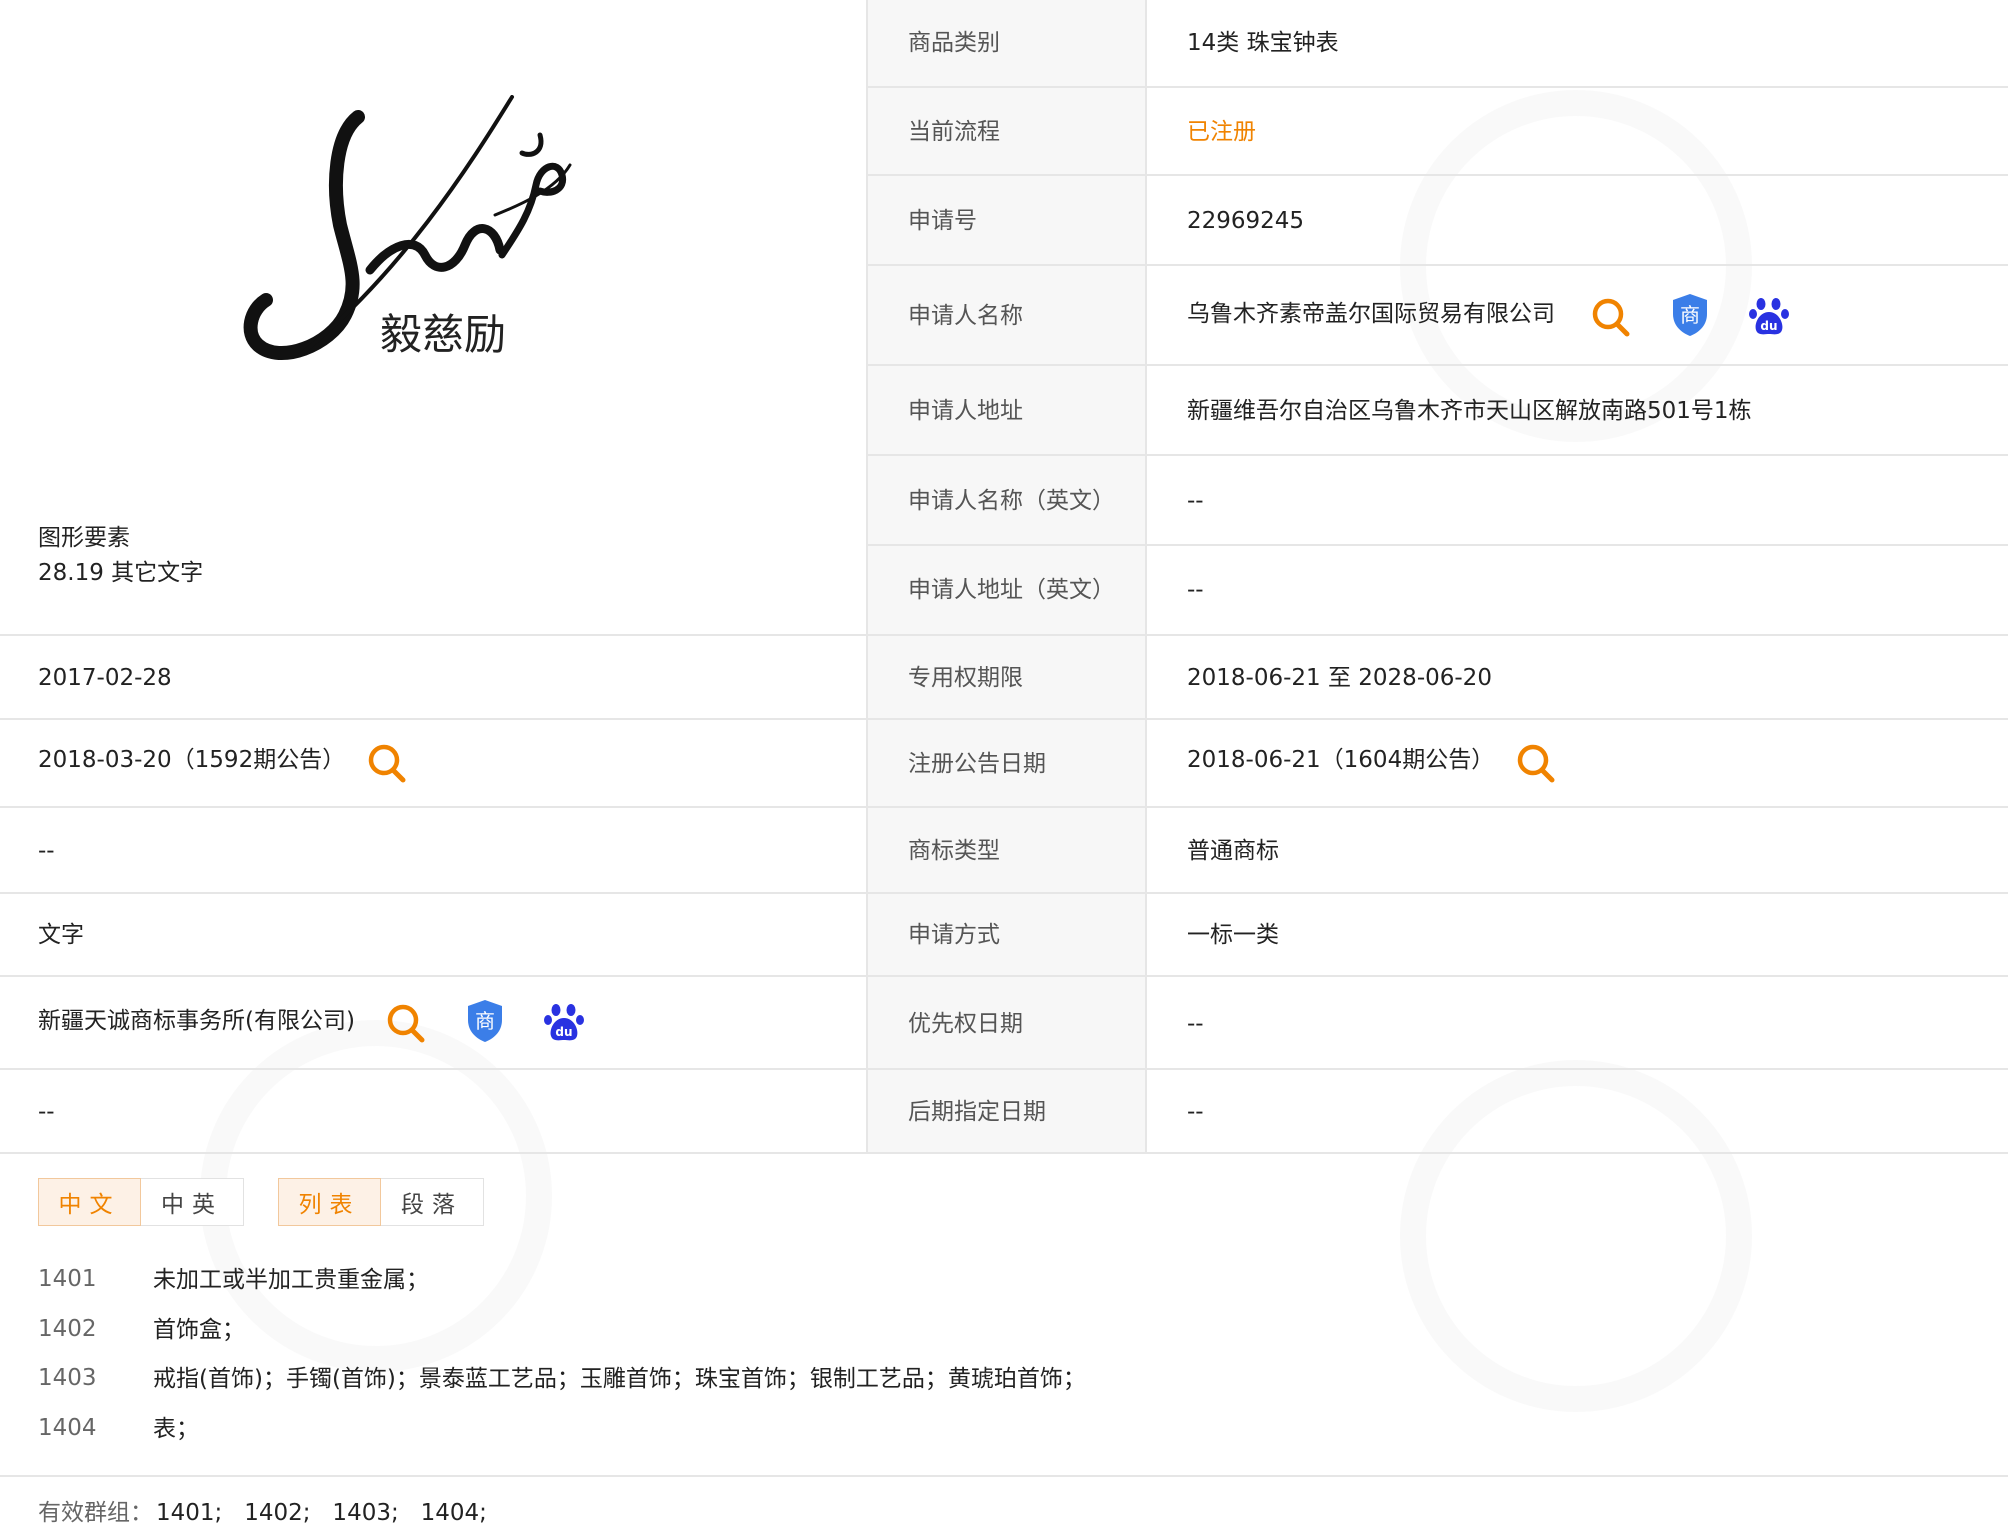 Image resolution: width=2008 pixels, height=1540 pixels. Describe the element at coordinates (1341, 760) in the screenshot. I see `value-registration-date: 2018-06-21（1604期公告）` at that location.